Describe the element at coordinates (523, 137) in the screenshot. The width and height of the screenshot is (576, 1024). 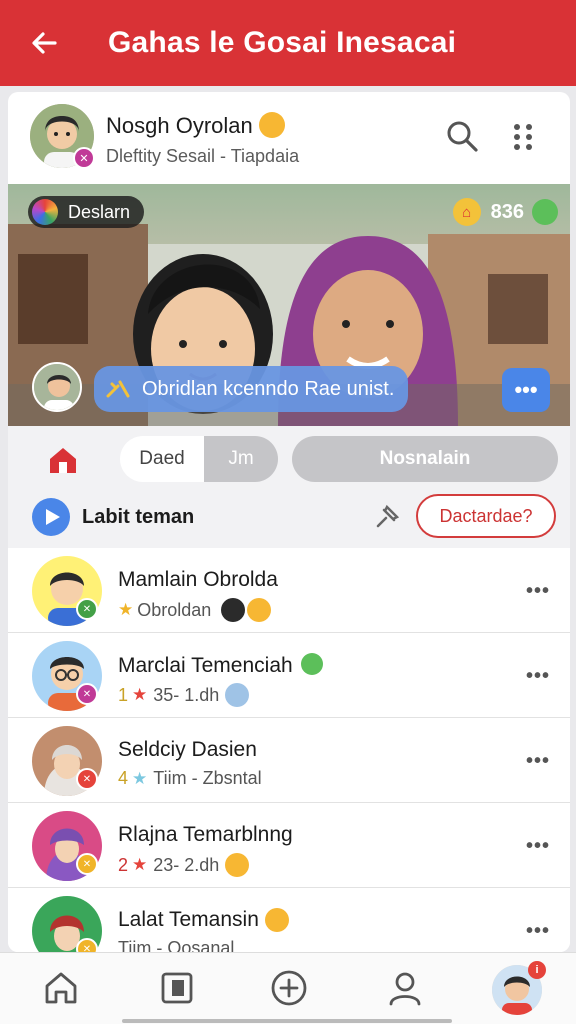
I see `more-vertical-icon` at that location.